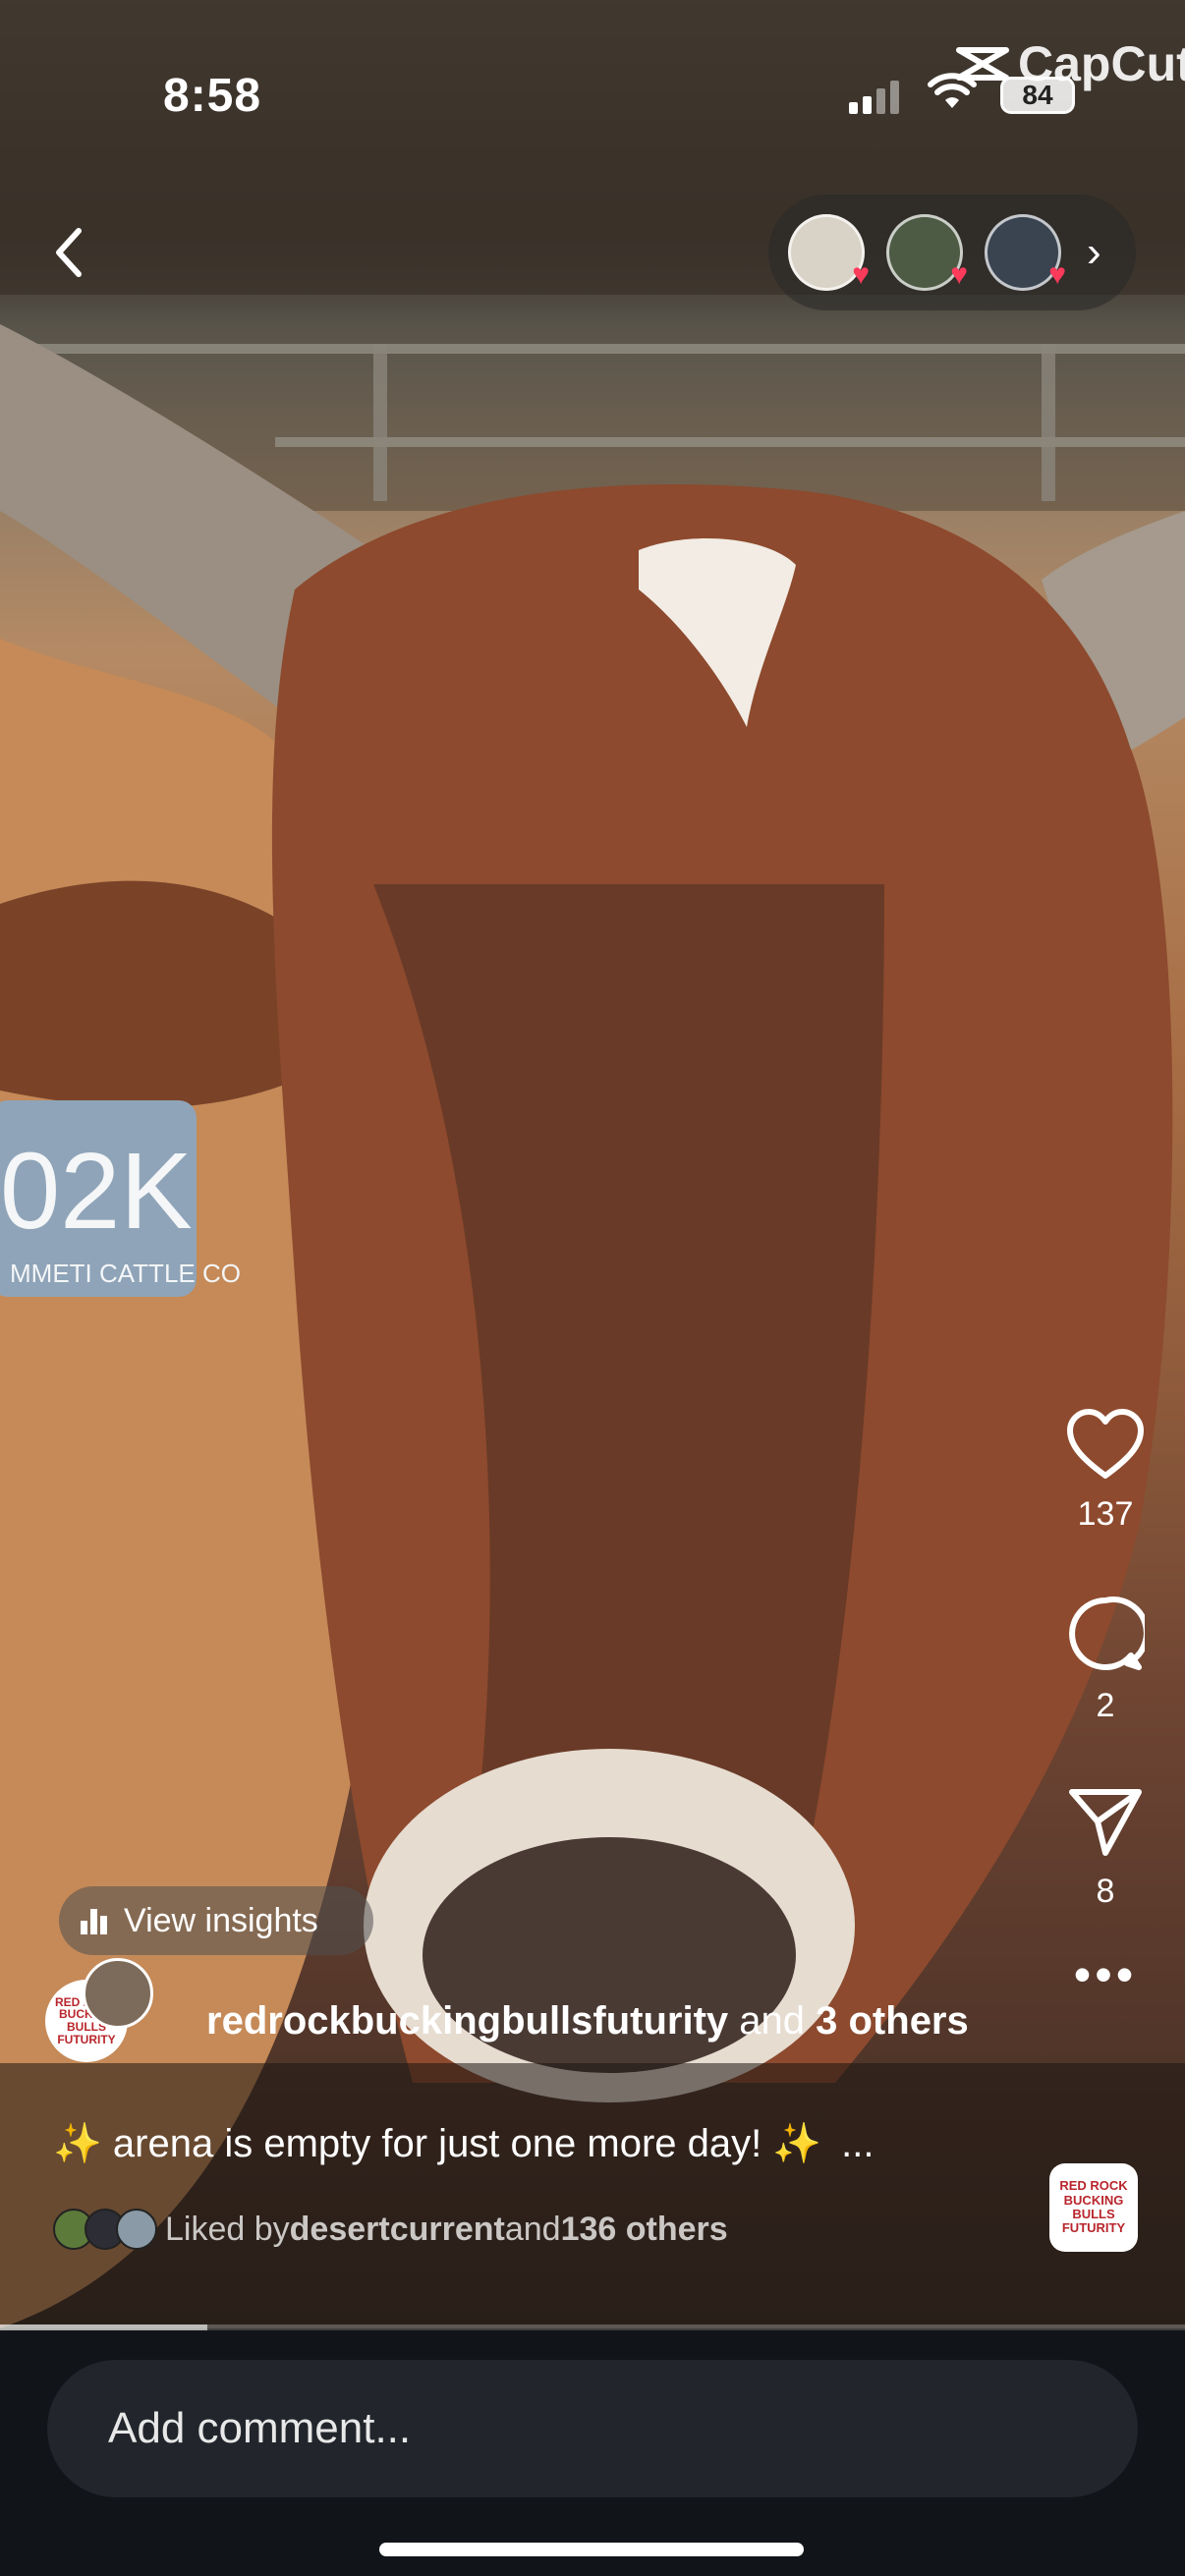 This screenshot has width=1185, height=2576. What do you see at coordinates (228, 2229) in the screenshot?
I see `liked-prefix: Liked by` at bounding box center [228, 2229].